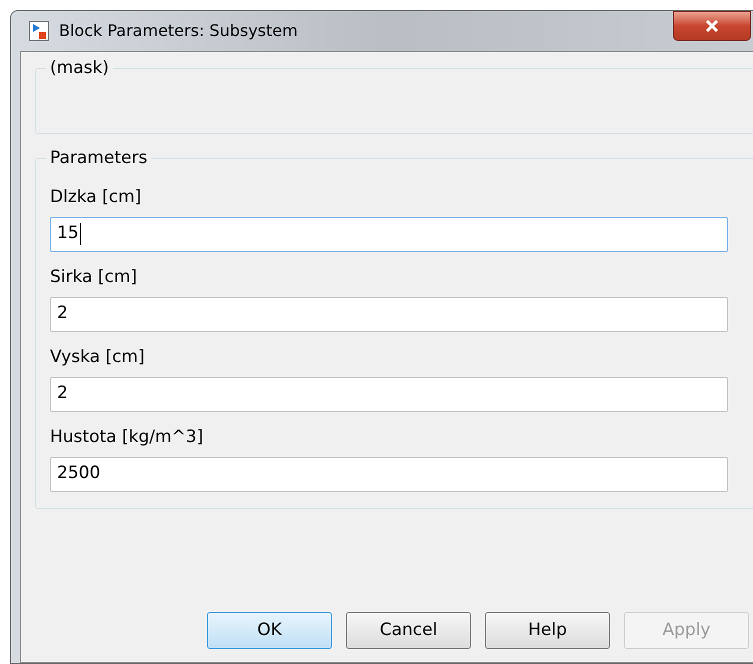 The image size is (753, 664). Describe the element at coordinates (127, 436) in the screenshot. I see `field-label: Hustota [kg/m^3]` at that location.